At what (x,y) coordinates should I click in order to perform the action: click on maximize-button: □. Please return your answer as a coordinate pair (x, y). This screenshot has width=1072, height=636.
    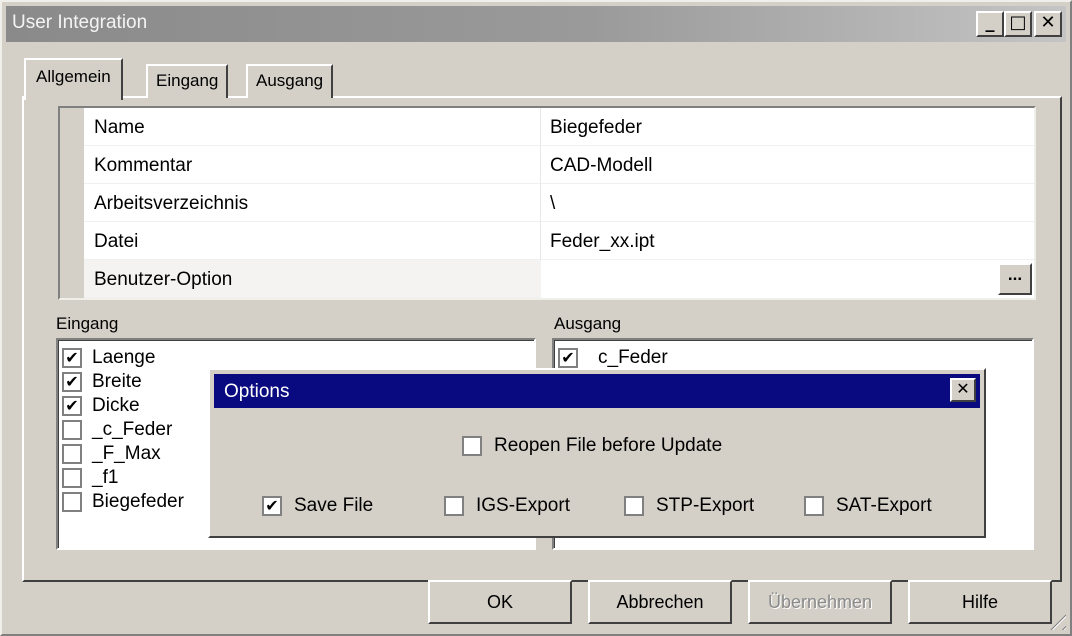
    Looking at the image, I should click on (1018, 24).